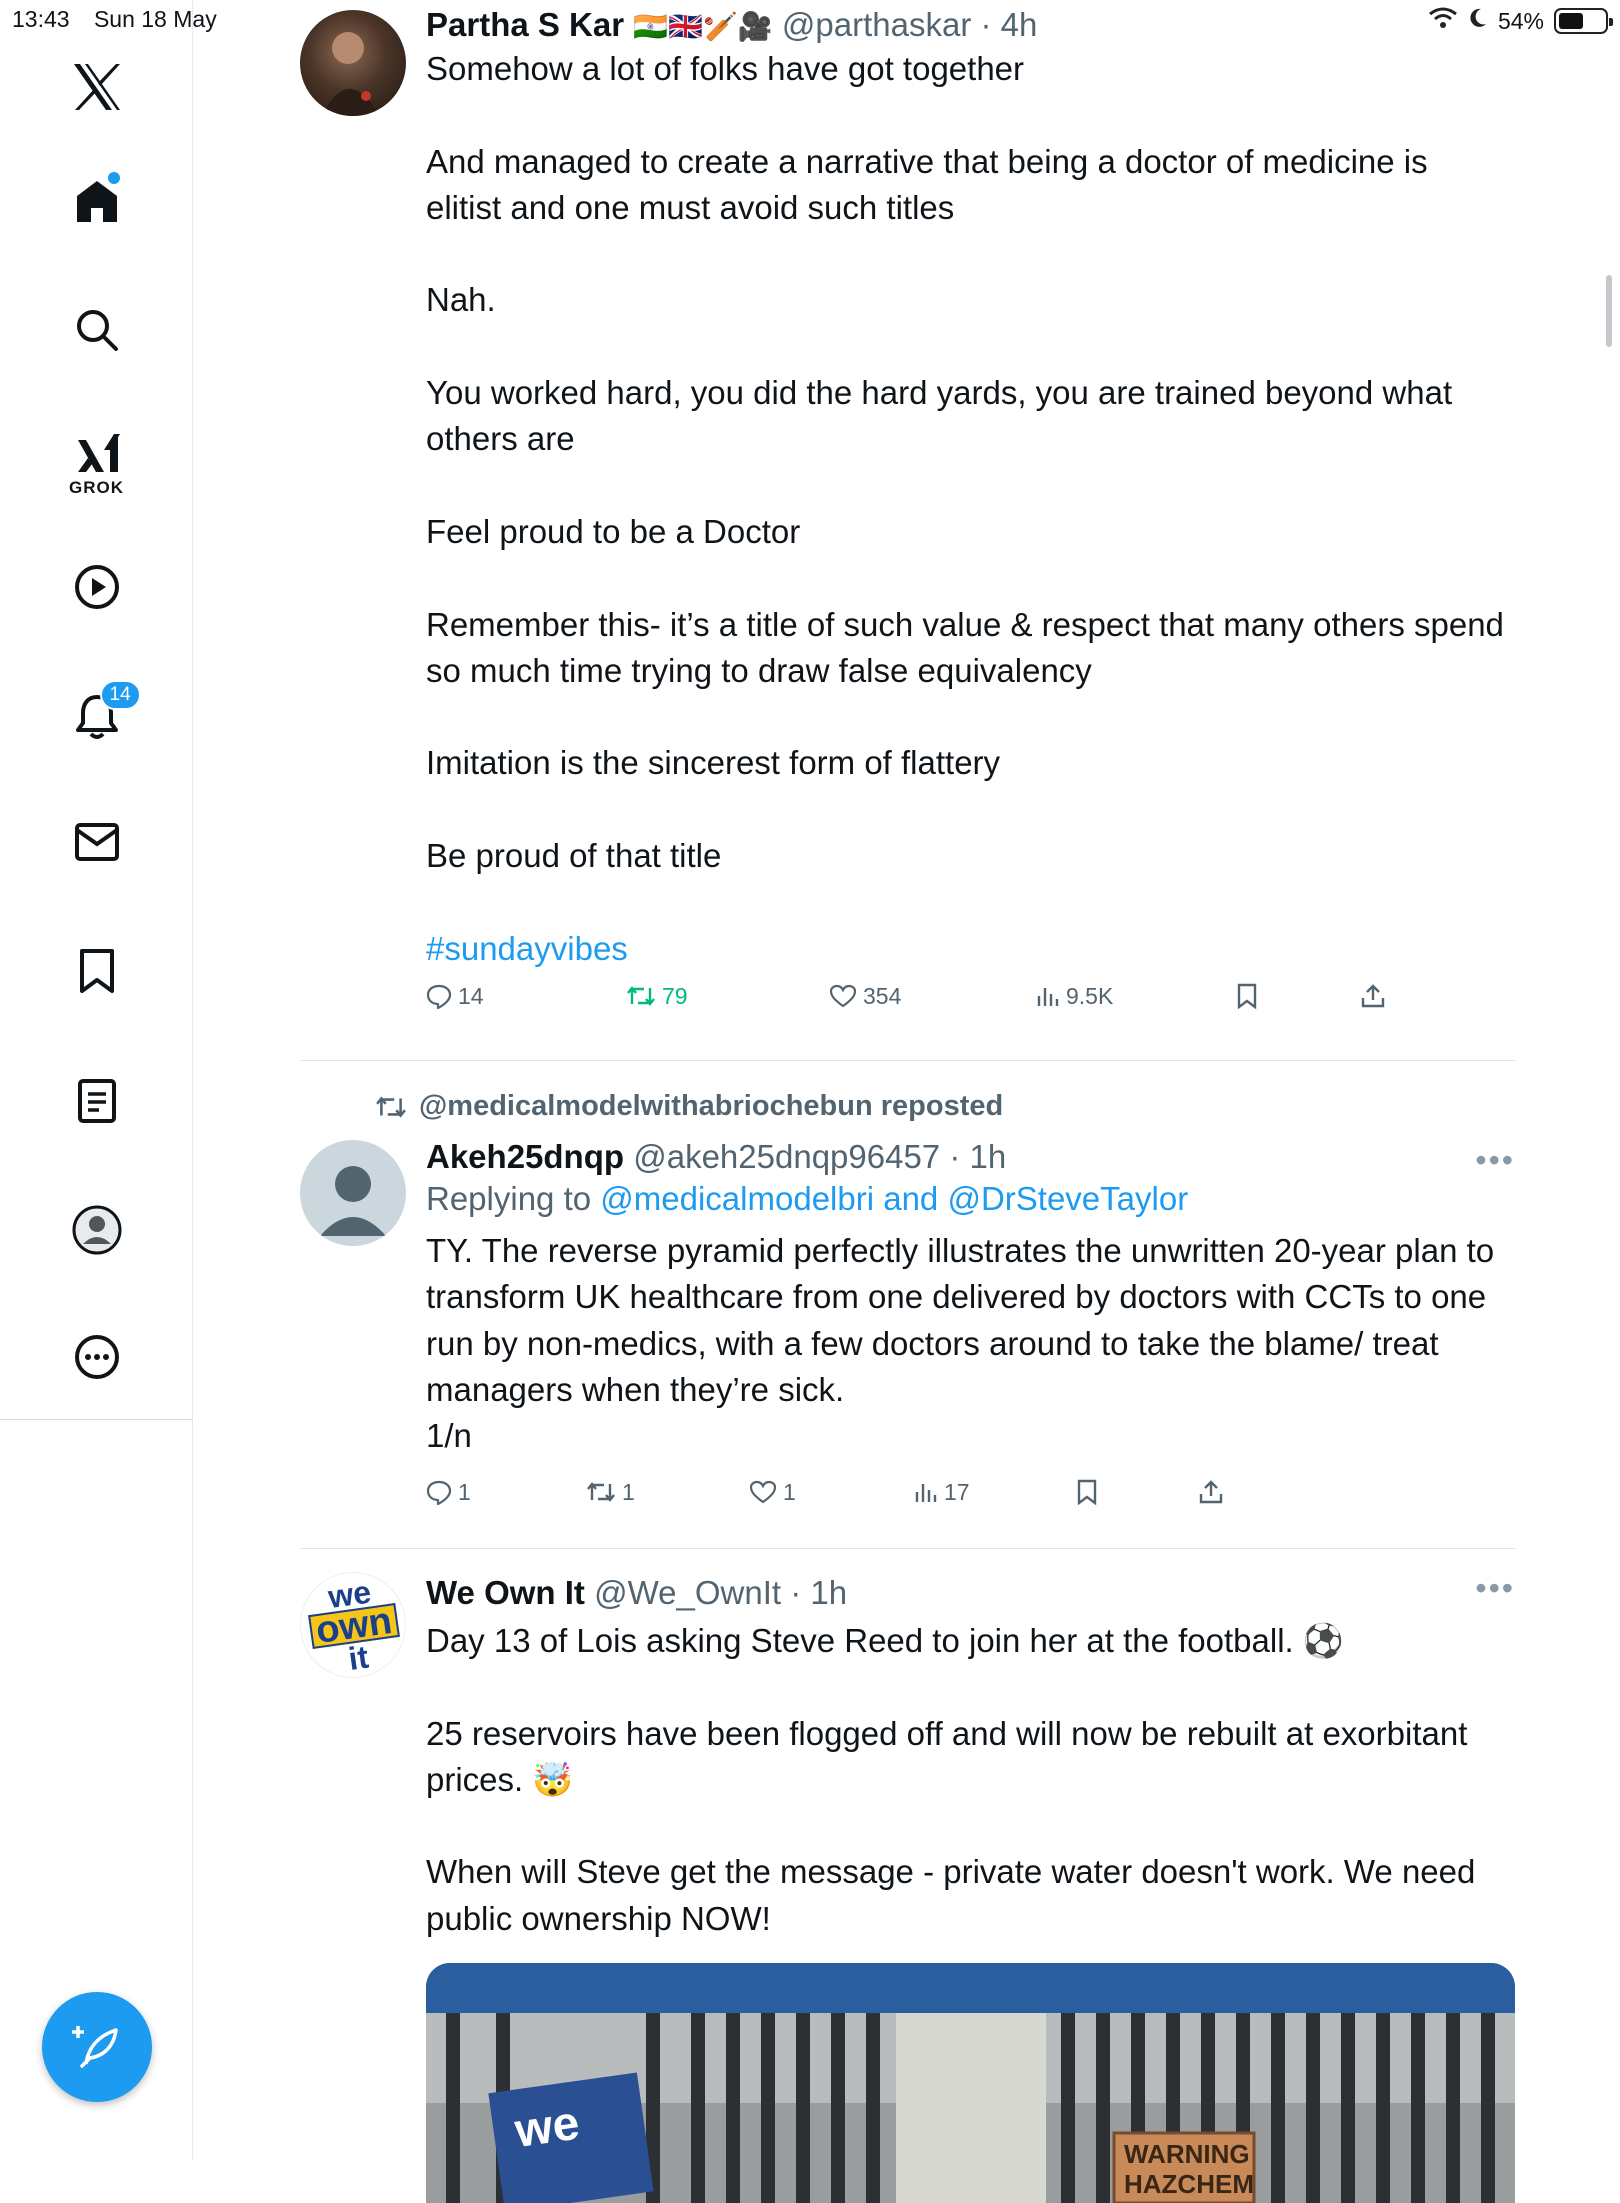 The image size is (1620, 2203). I want to click on tweet-header: We Own It @We_OwnIt · 1h, so click(637, 1592).